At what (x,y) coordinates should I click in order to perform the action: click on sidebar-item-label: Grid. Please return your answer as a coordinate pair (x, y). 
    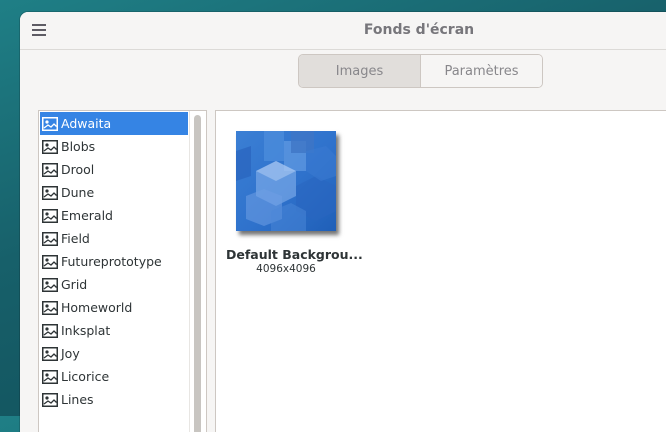
    Looking at the image, I should click on (74, 284).